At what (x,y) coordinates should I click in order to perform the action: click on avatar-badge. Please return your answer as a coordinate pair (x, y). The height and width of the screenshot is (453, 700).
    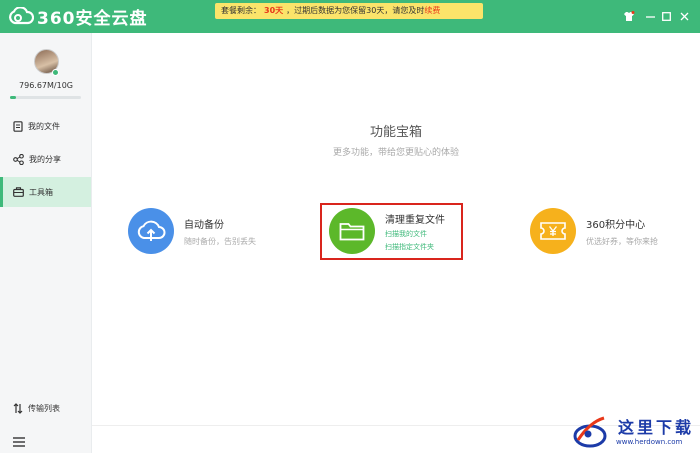
    Looking at the image, I should click on (55, 72).